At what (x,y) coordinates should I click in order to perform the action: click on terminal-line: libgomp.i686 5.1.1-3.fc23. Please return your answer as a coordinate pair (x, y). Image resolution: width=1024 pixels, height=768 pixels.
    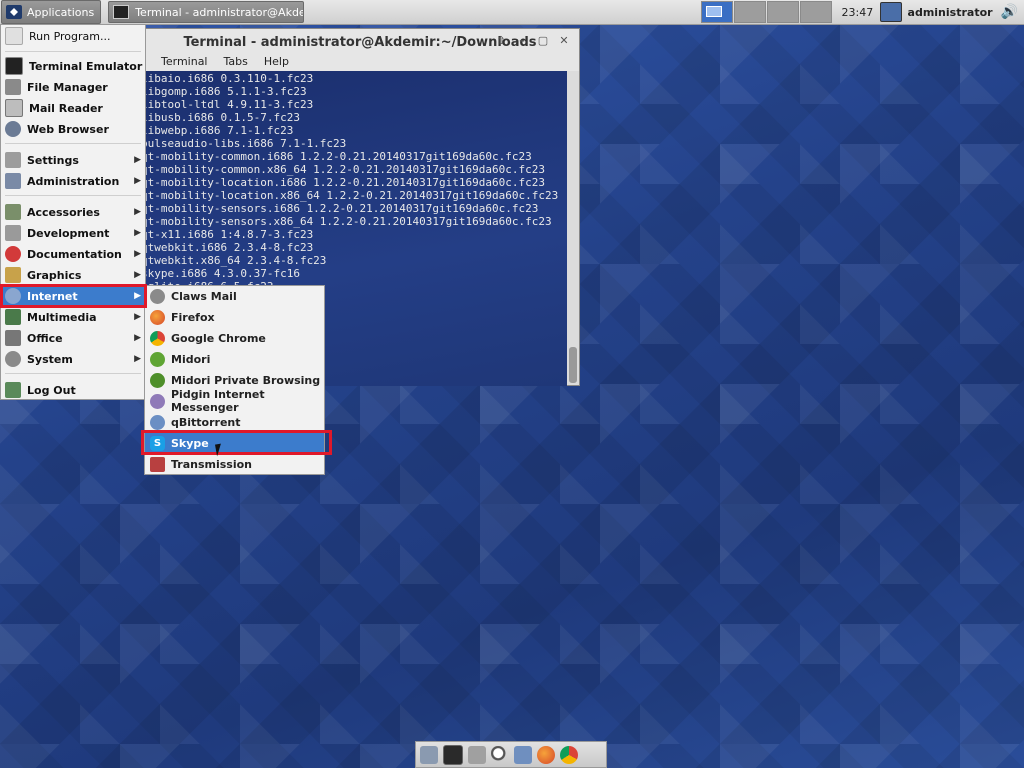
    Looking at the image, I should click on (224, 91).